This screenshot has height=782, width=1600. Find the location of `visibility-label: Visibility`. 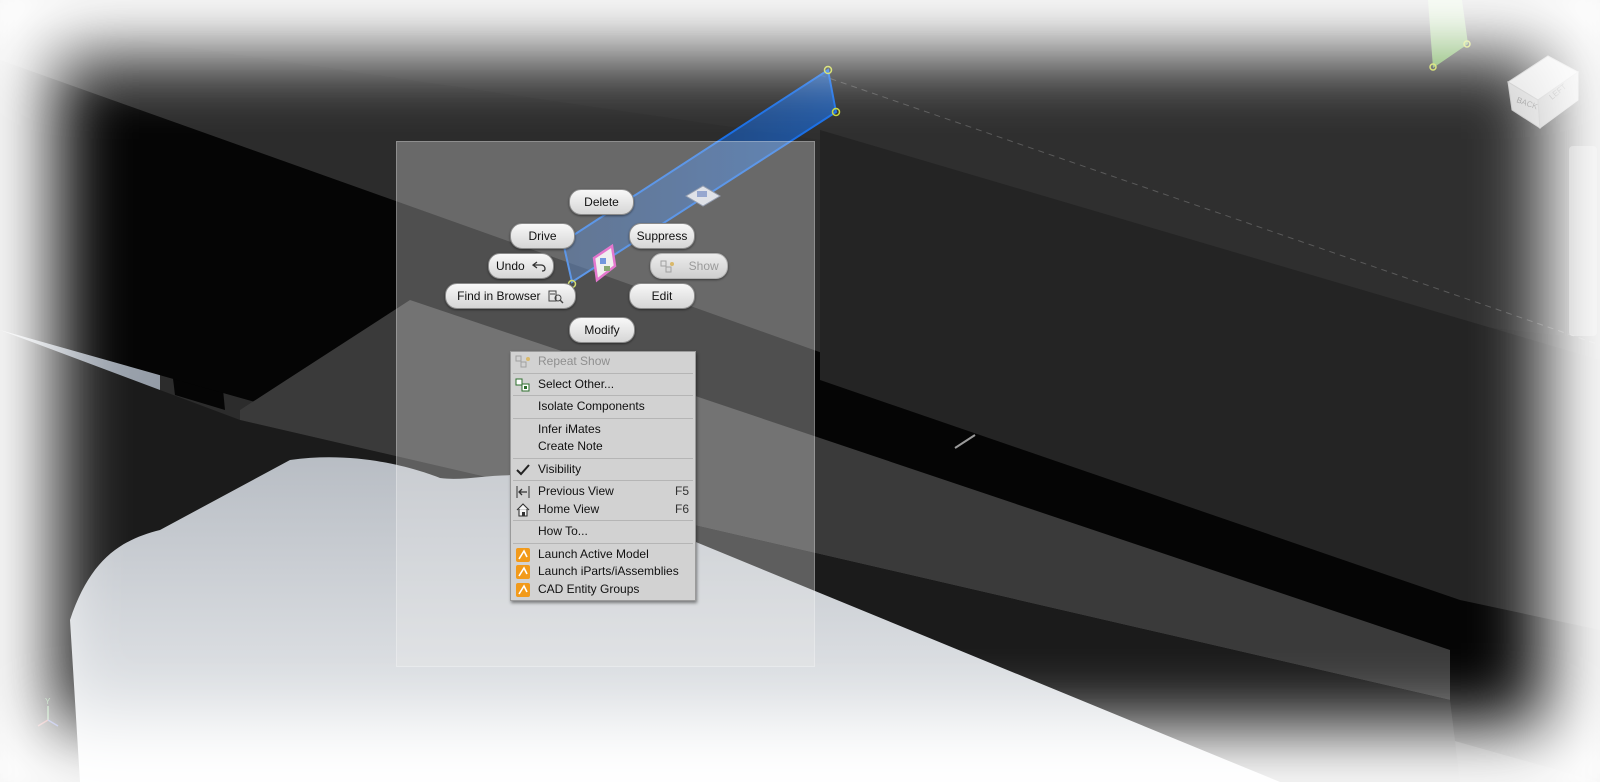

visibility-label: Visibility is located at coordinates (560, 468).